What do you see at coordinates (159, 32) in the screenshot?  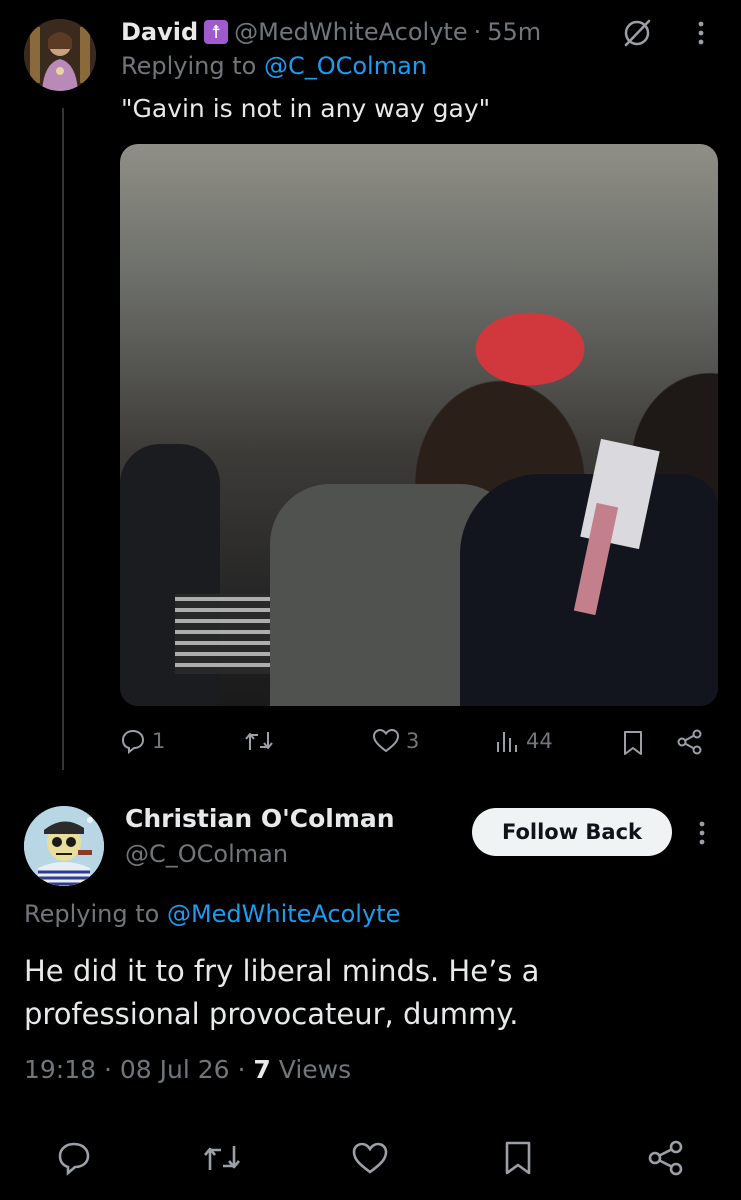 I see `author-name: David` at bounding box center [159, 32].